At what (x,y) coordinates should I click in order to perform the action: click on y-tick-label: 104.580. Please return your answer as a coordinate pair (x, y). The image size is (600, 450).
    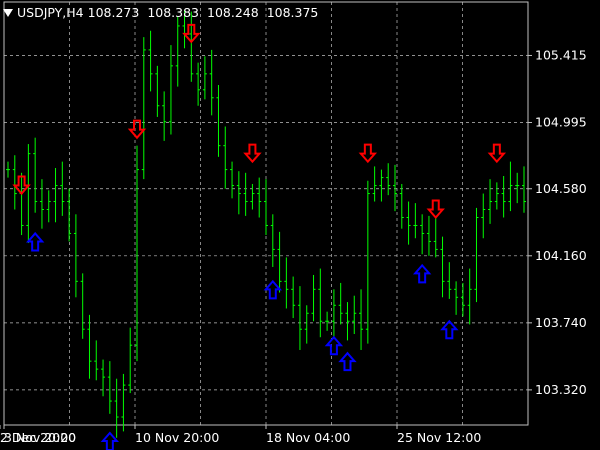
    Looking at the image, I should click on (561, 188).